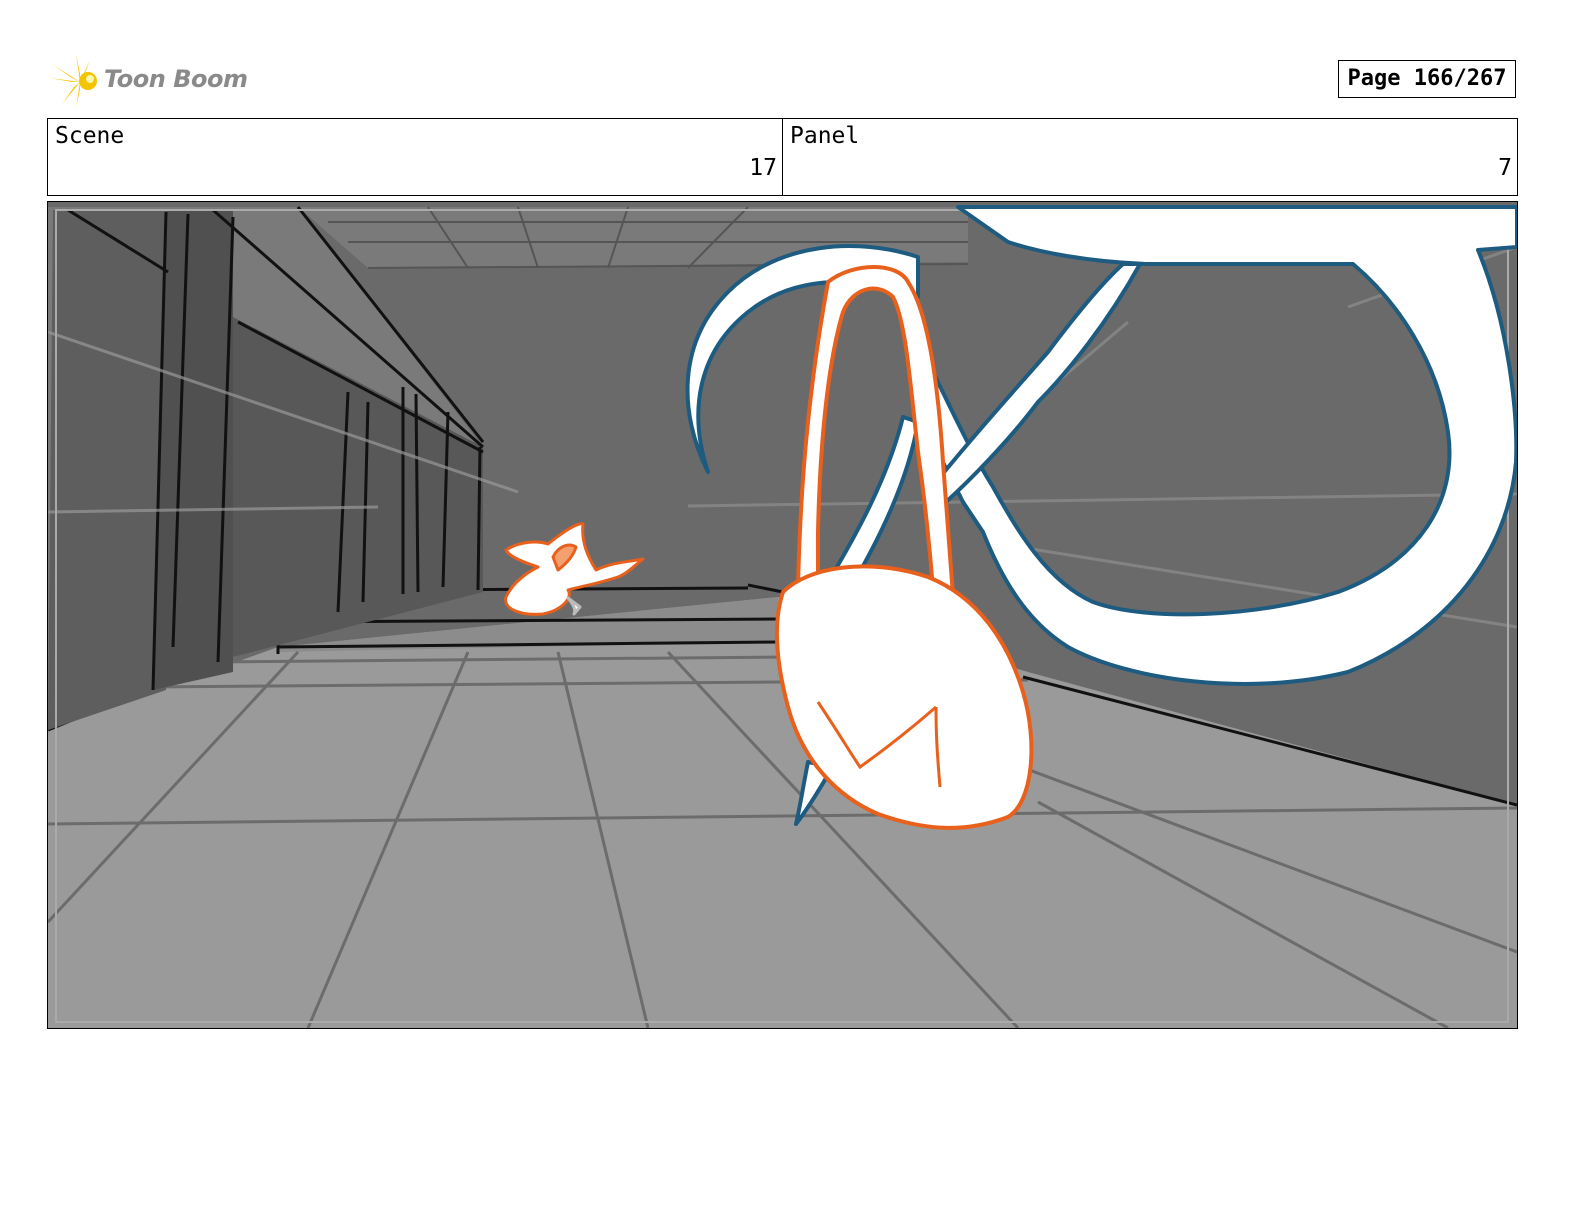 This screenshot has height=1224, width=1584. What do you see at coordinates (1505, 168) in the screenshot?
I see `panel-number: 7` at bounding box center [1505, 168].